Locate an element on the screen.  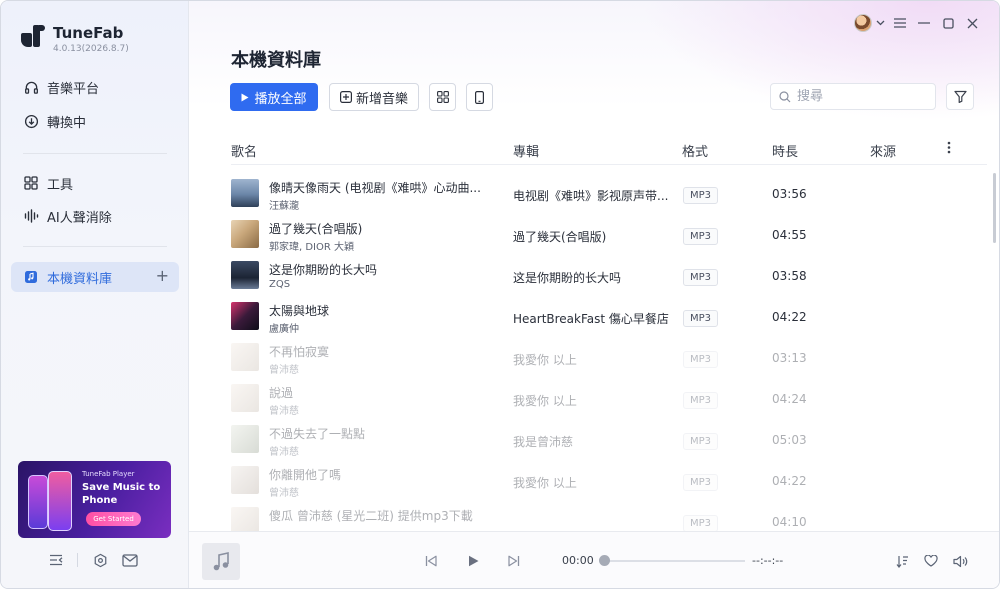
sidebar-item-converting: 轉換中 is located at coordinates (95, 121).